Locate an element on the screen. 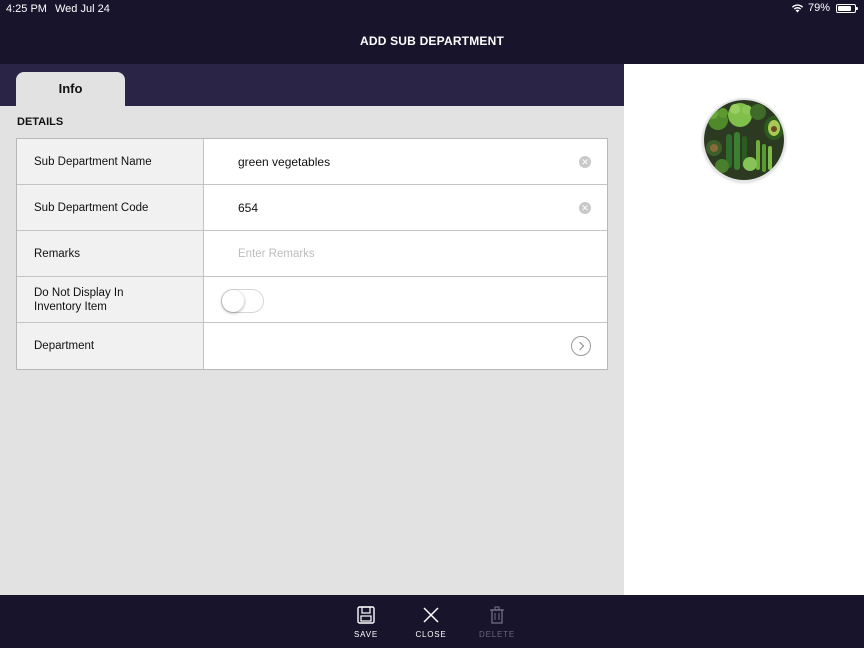  status-time: 4:25 PM is located at coordinates (26, 9).